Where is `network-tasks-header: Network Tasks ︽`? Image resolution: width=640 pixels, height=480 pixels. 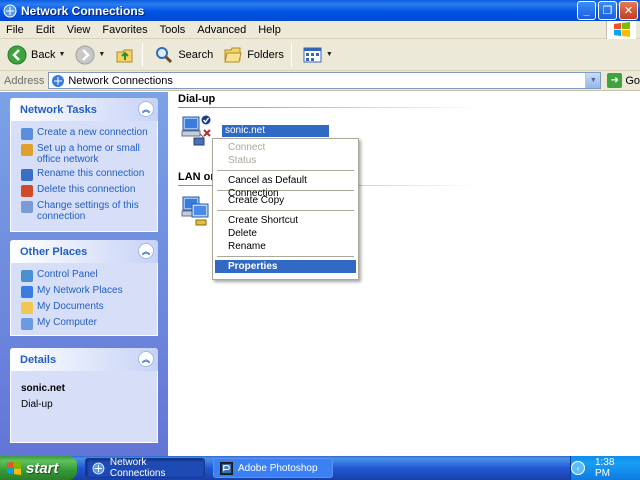 network-tasks-header: Network Tasks ︽ is located at coordinates (84, 109).